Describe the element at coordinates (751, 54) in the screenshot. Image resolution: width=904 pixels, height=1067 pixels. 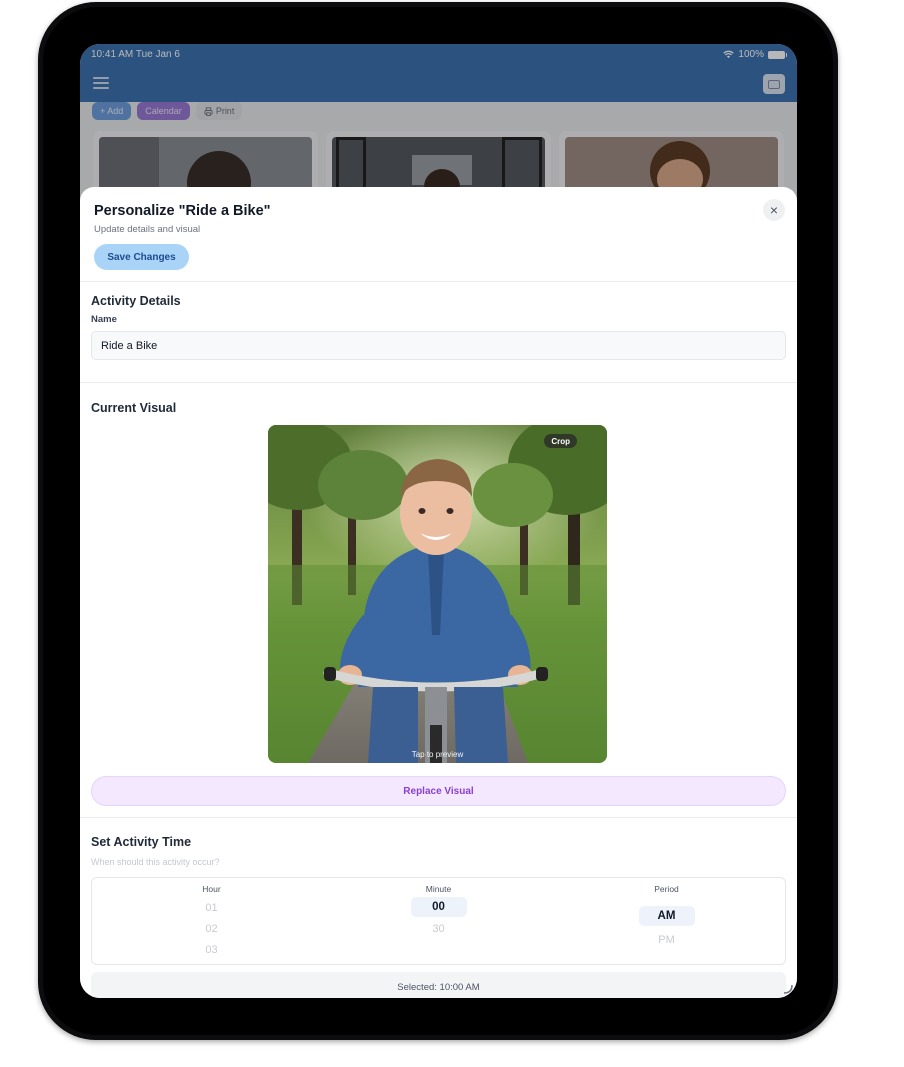
I see `battery-percent: 100%` at that location.